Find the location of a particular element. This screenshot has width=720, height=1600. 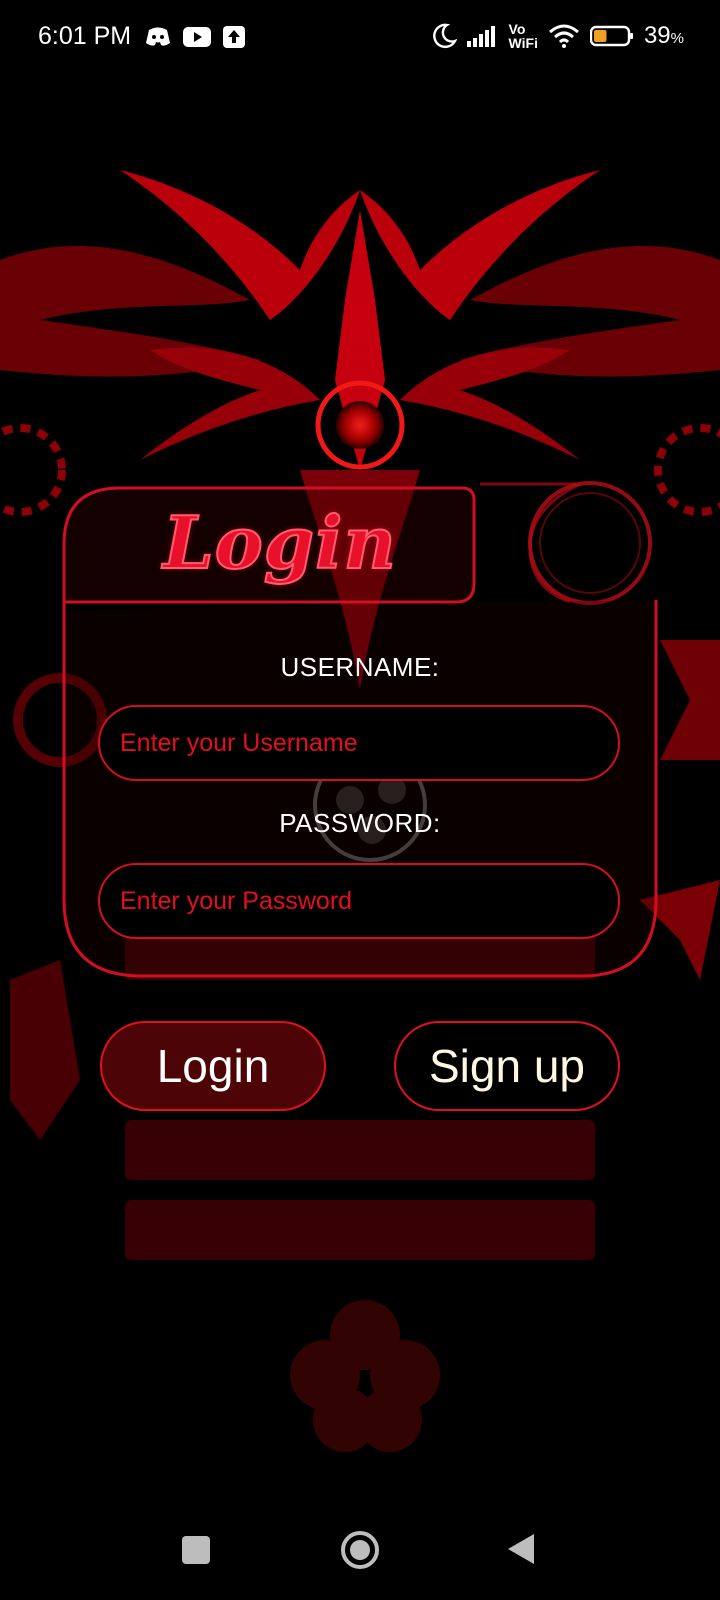

recents-square-icon is located at coordinates (196, 1550).